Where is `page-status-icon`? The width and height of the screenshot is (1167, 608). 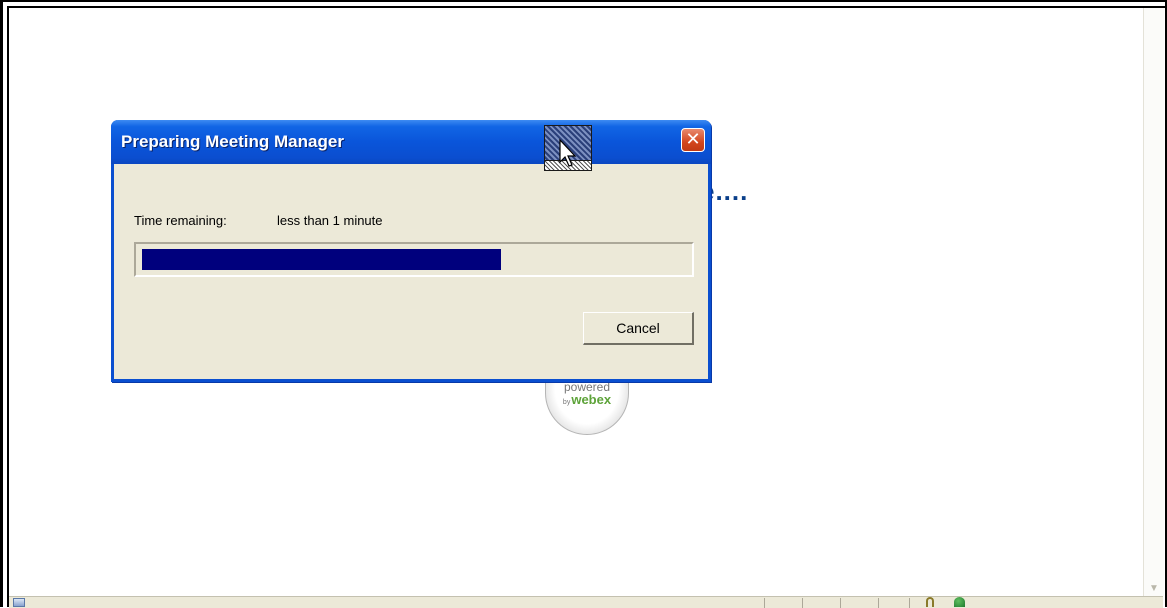 page-status-icon is located at coordinates (19, 602).